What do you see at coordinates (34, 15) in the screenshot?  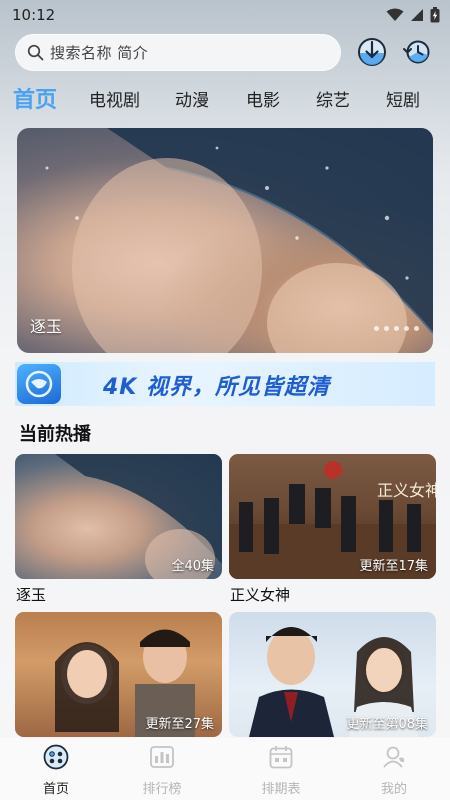 I see `status-time: 10:12` at bounding box center [34, 15].